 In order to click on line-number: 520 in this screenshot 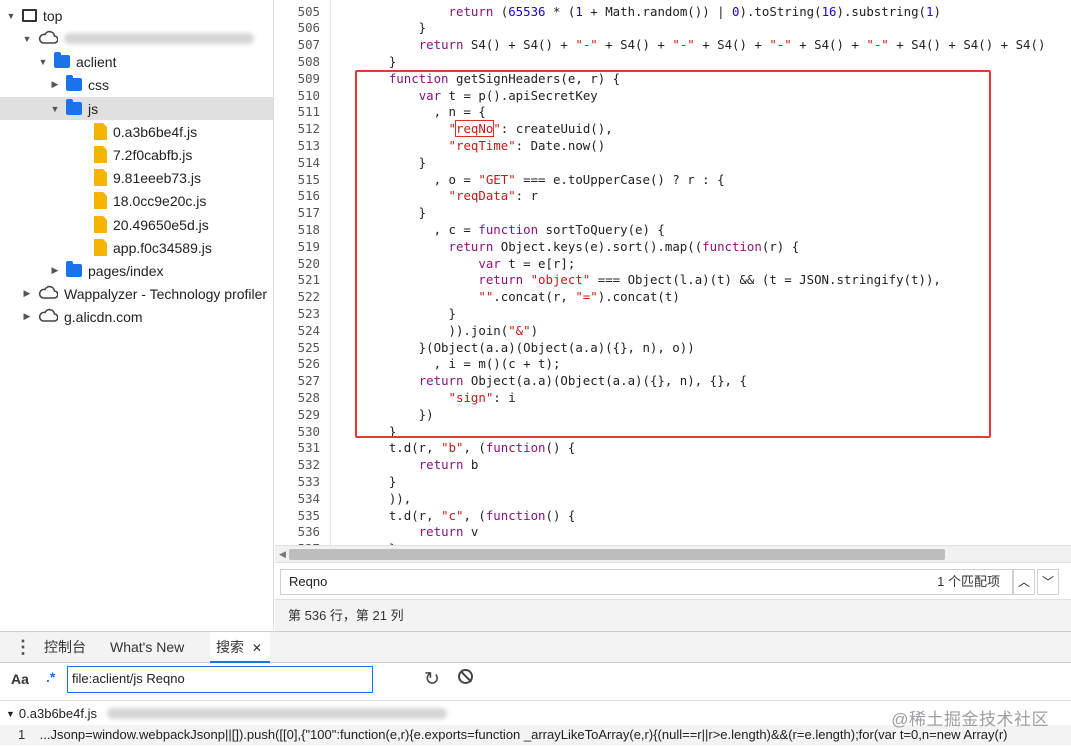, I will do `click(308, 263)`.